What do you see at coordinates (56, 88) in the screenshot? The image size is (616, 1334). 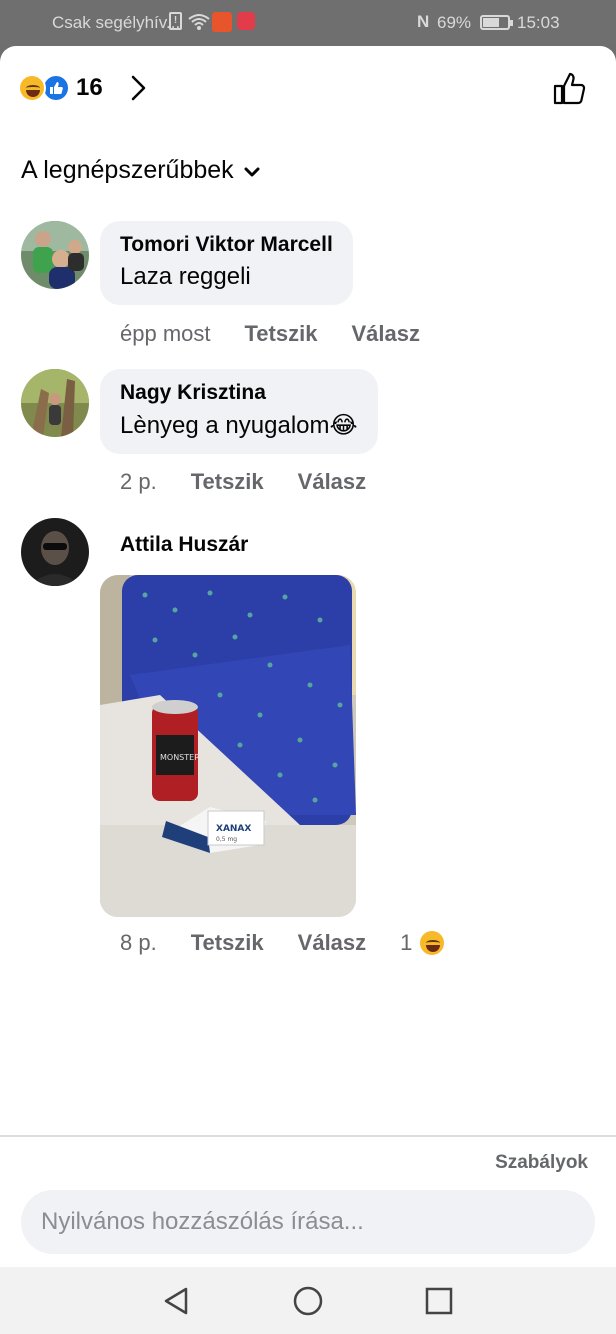 I see `like-icon` at bounding box center [56, 88].